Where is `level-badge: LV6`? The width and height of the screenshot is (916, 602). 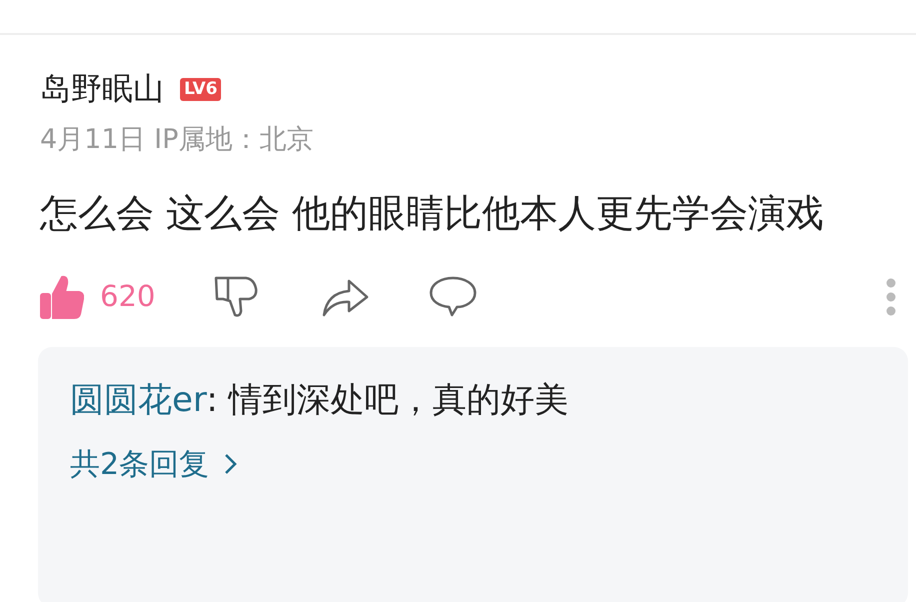 level-badge: LV6 is located at coordinates (201, 89).